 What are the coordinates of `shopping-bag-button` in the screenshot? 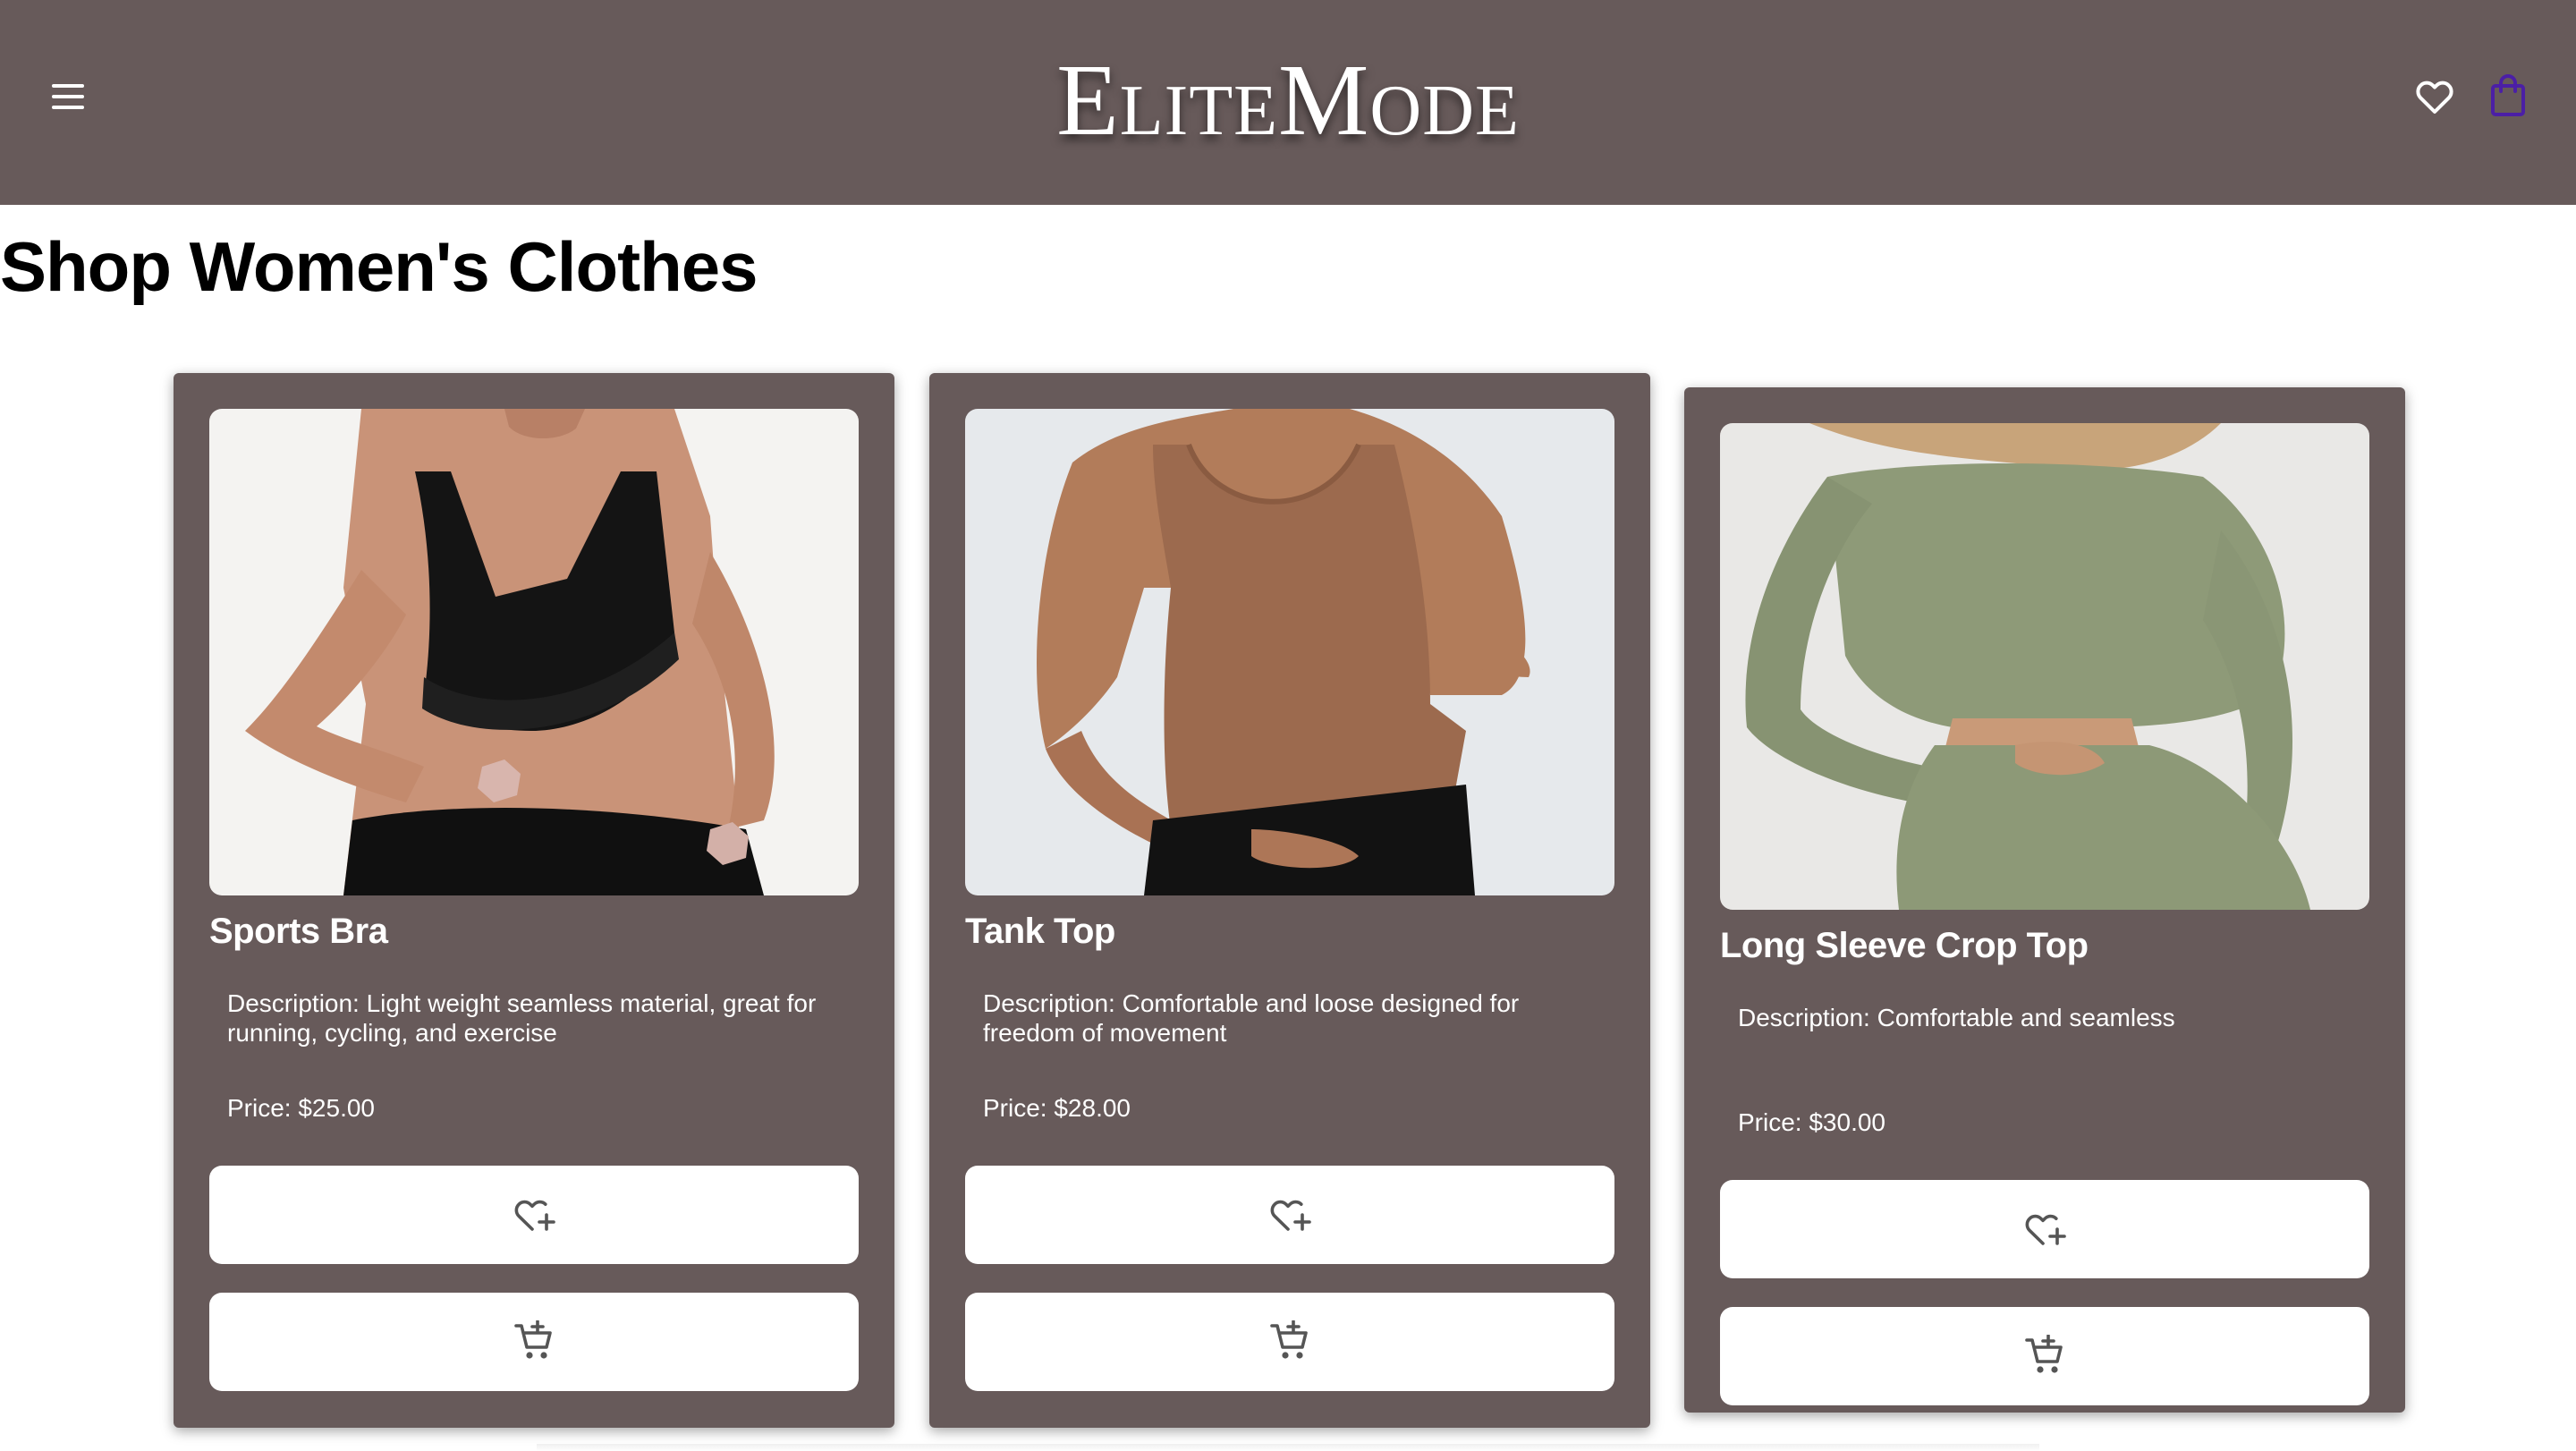 It's located at (2508, 96).